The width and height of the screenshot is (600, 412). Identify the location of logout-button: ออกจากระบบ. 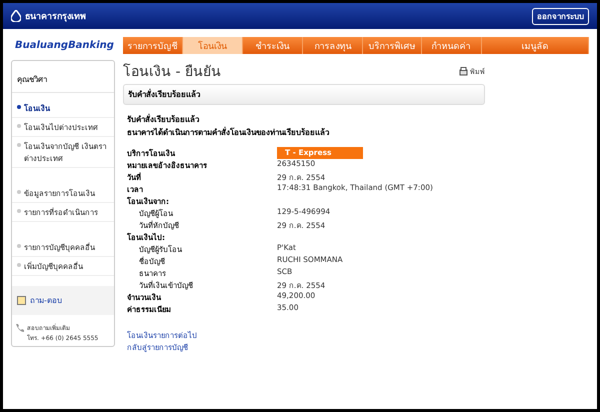
(560, 16).